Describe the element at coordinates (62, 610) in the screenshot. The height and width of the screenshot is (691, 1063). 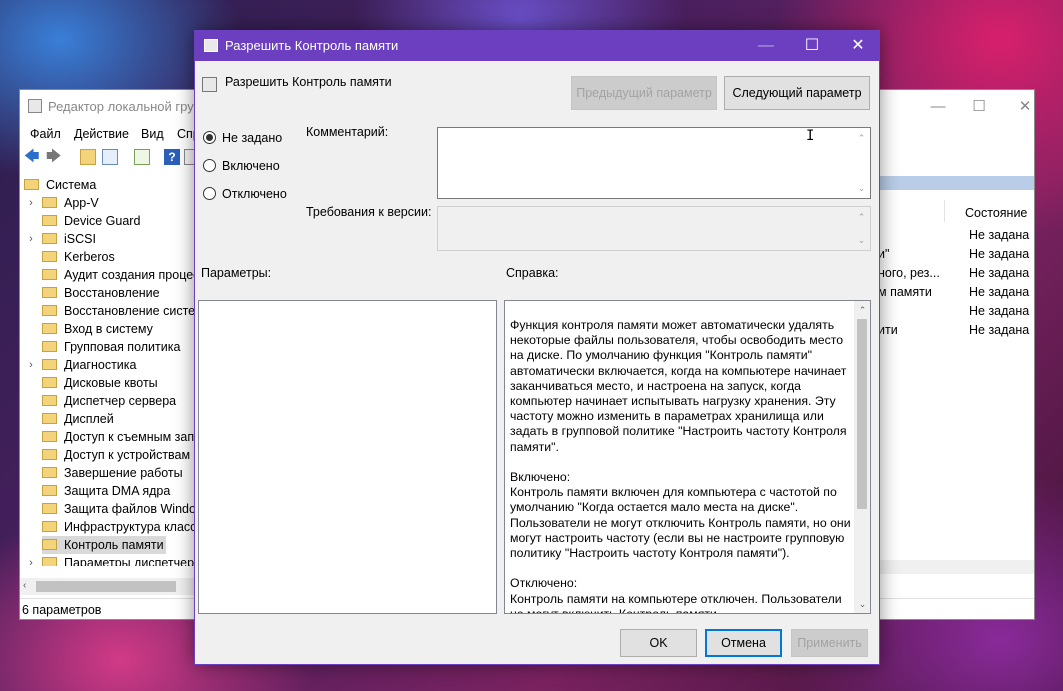
I see `status-text: 6 параметров` at that location.